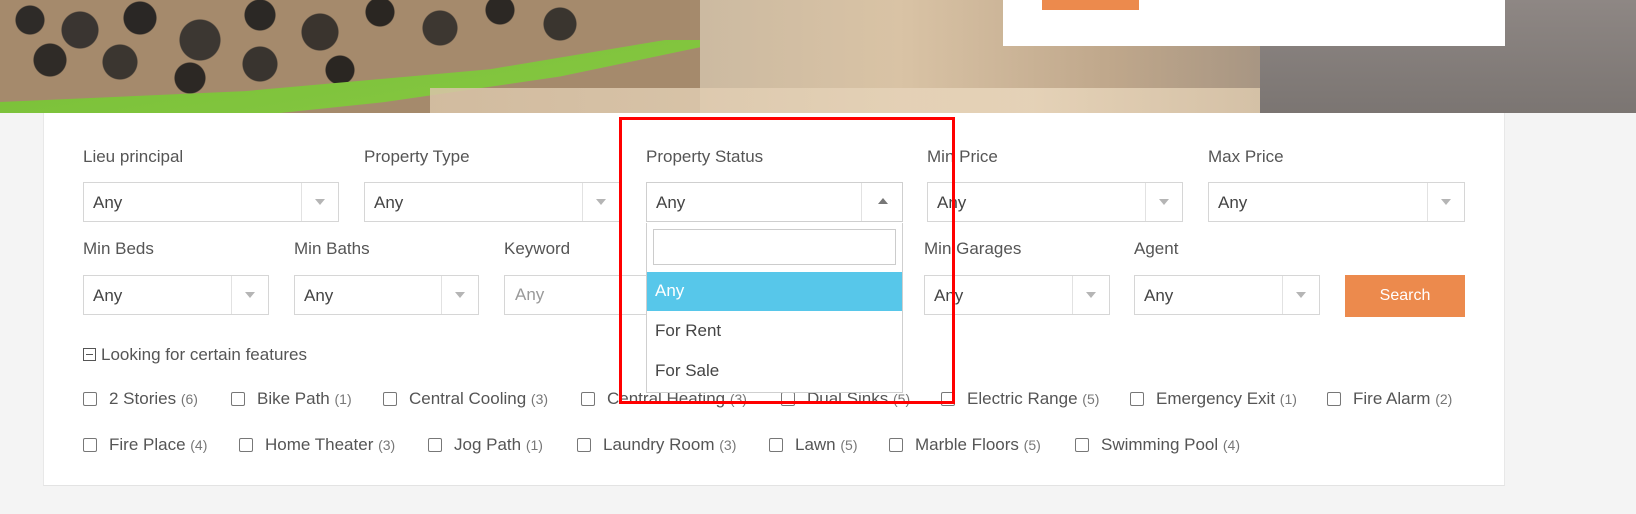 This screenshot has height=514, width=1636. I want to click on dropdown-option-label: For Sale, so click(687, 370).